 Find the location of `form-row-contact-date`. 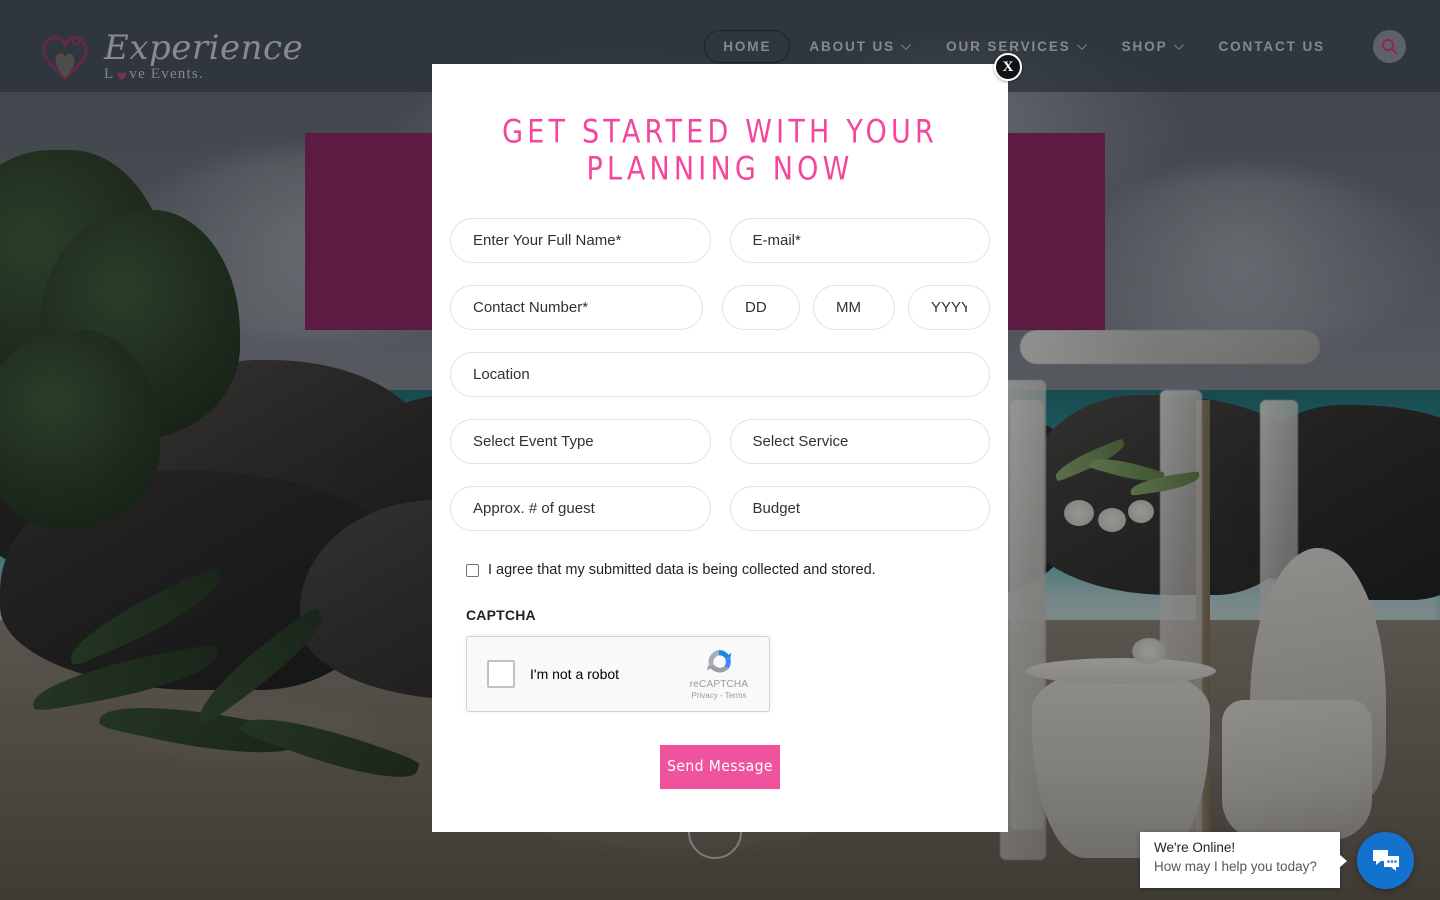

form-row-contact-date is located at coordinates (720, 307).